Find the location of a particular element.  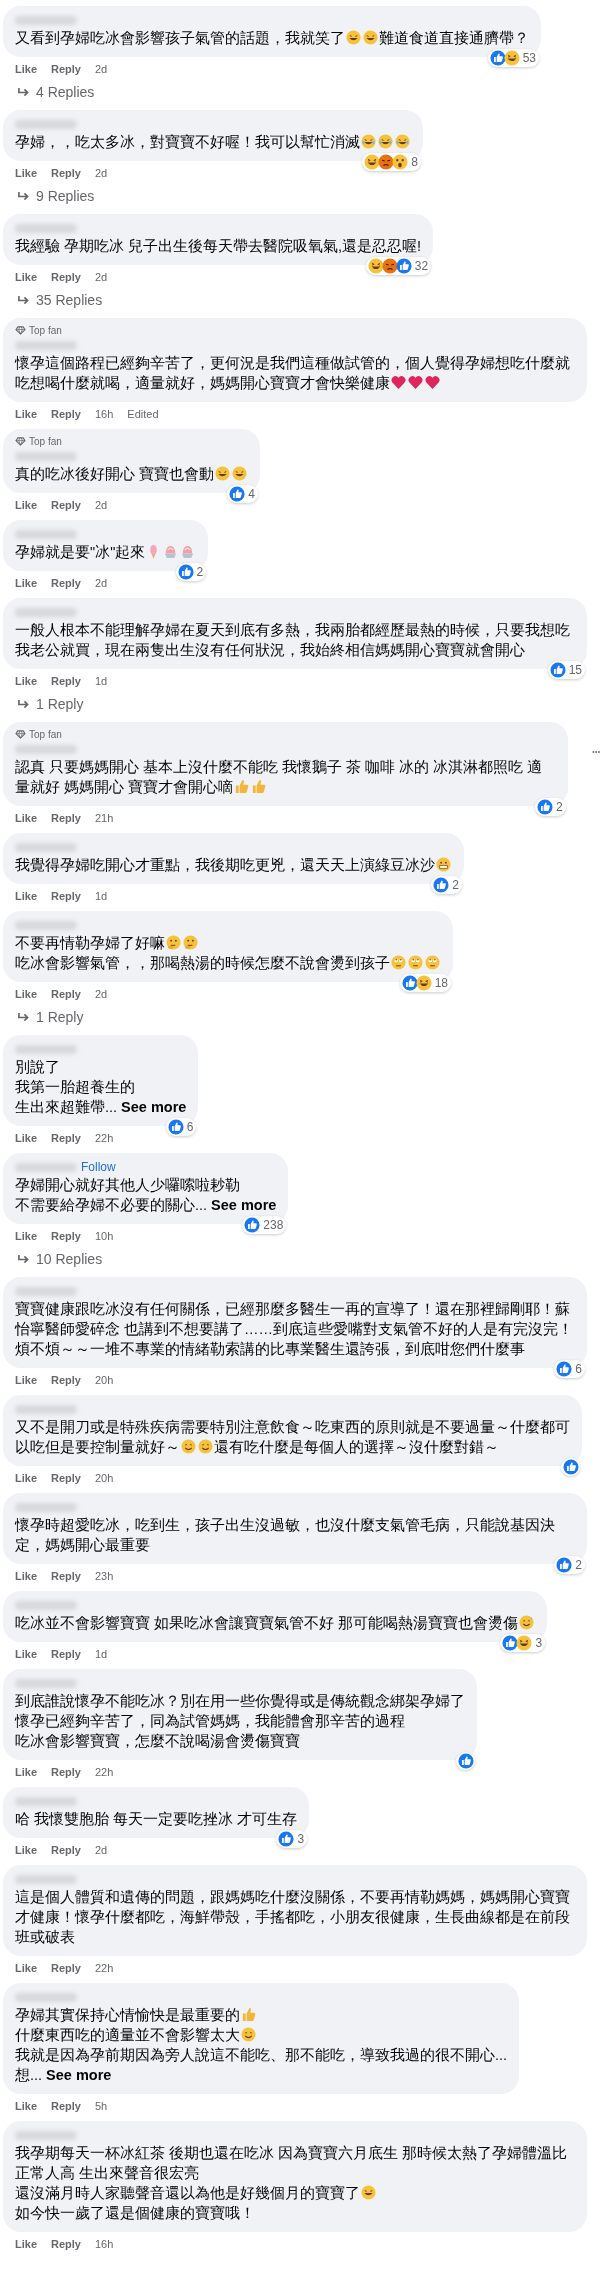

reaction-badge: 32 is located at coordinates (398, 266).